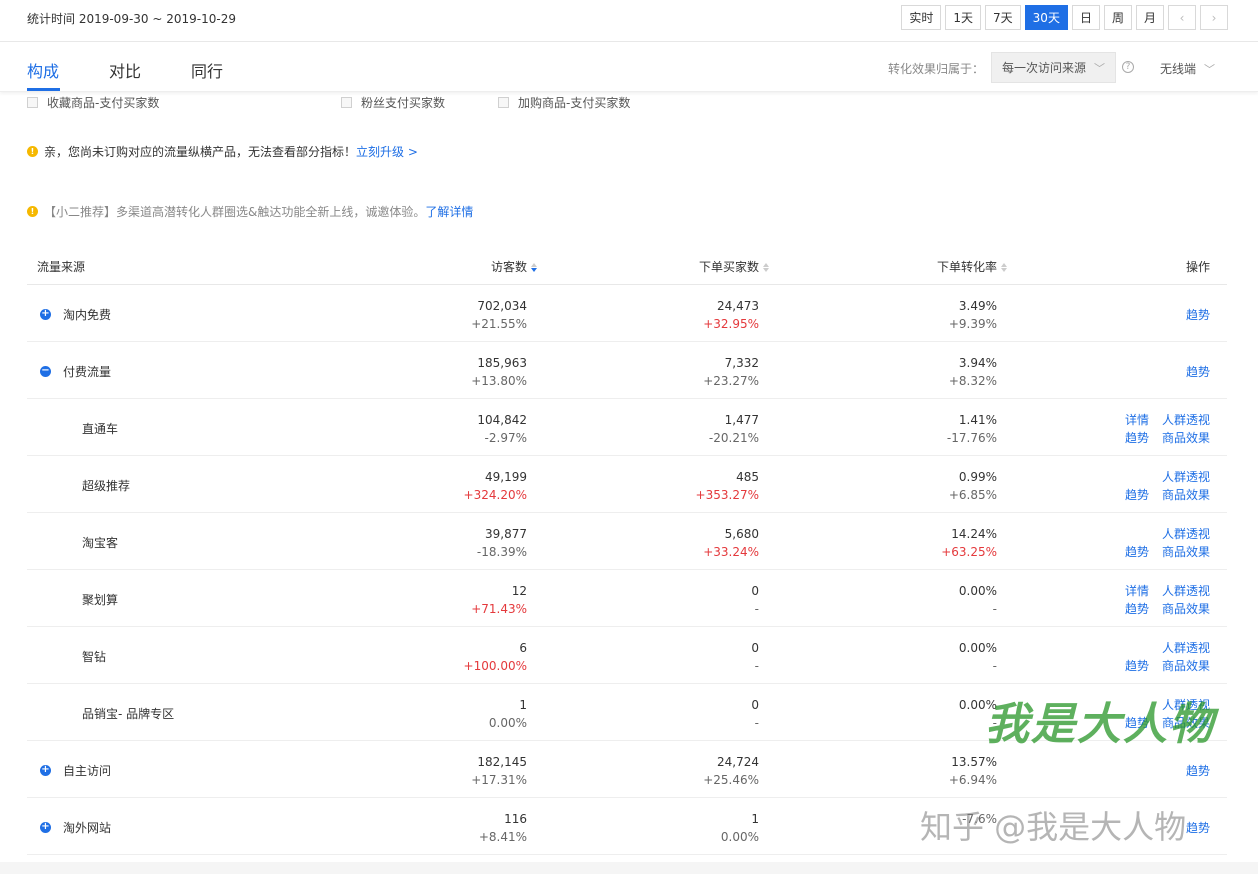  I want to click on source-name: 付费流量, so click(87, 372).